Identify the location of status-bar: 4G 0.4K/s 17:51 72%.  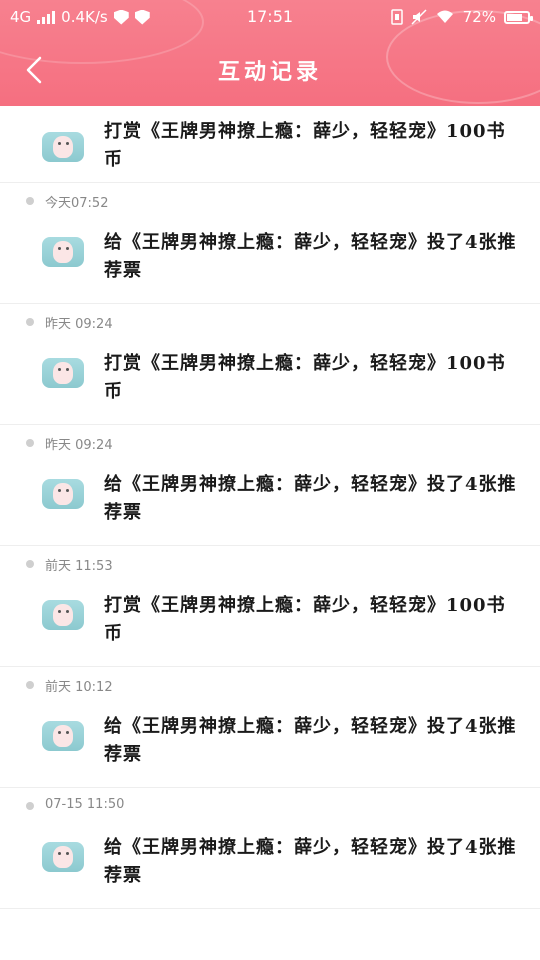
(270, 17).